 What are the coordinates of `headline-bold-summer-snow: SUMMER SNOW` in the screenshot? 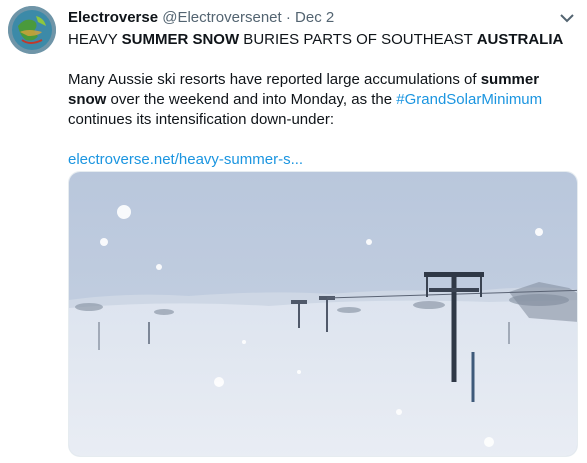 It's located at (180, 39).